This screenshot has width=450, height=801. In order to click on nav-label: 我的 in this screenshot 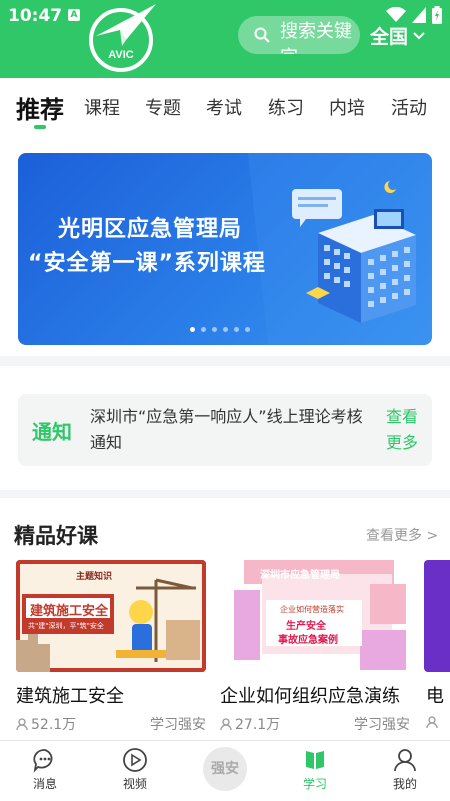, I will do `click(404, 784)`.